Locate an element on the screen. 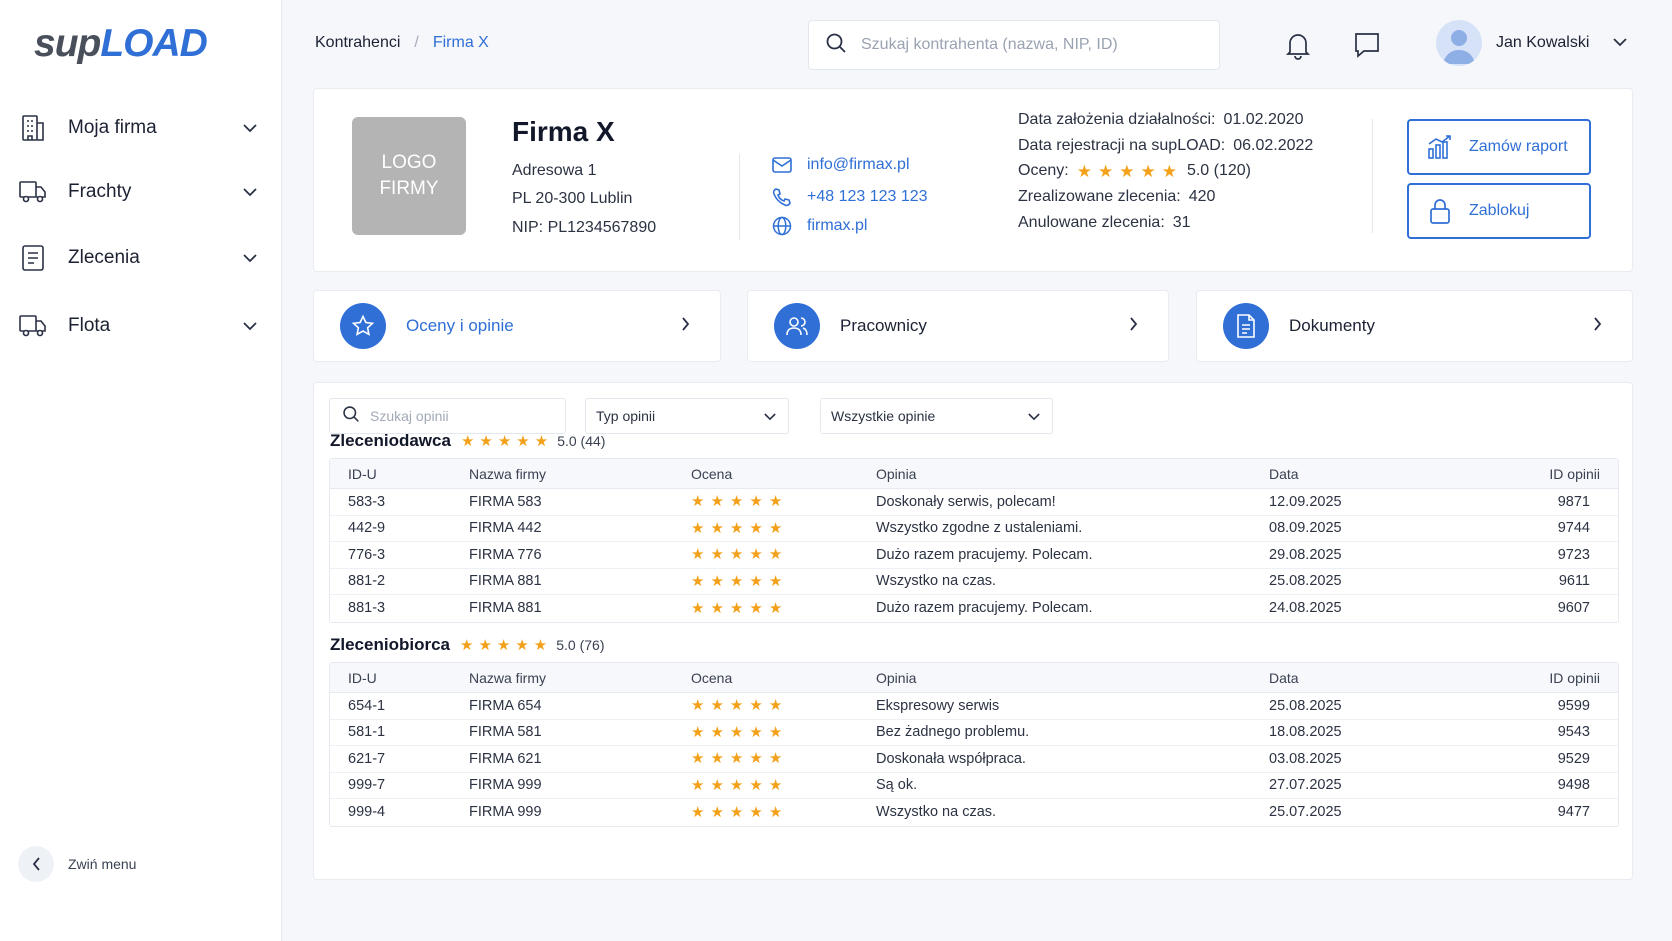 The image size is (1672, 941). breadcrumb-item-kontrahenci: Kontrahenci is located at coordinates (357, 43).